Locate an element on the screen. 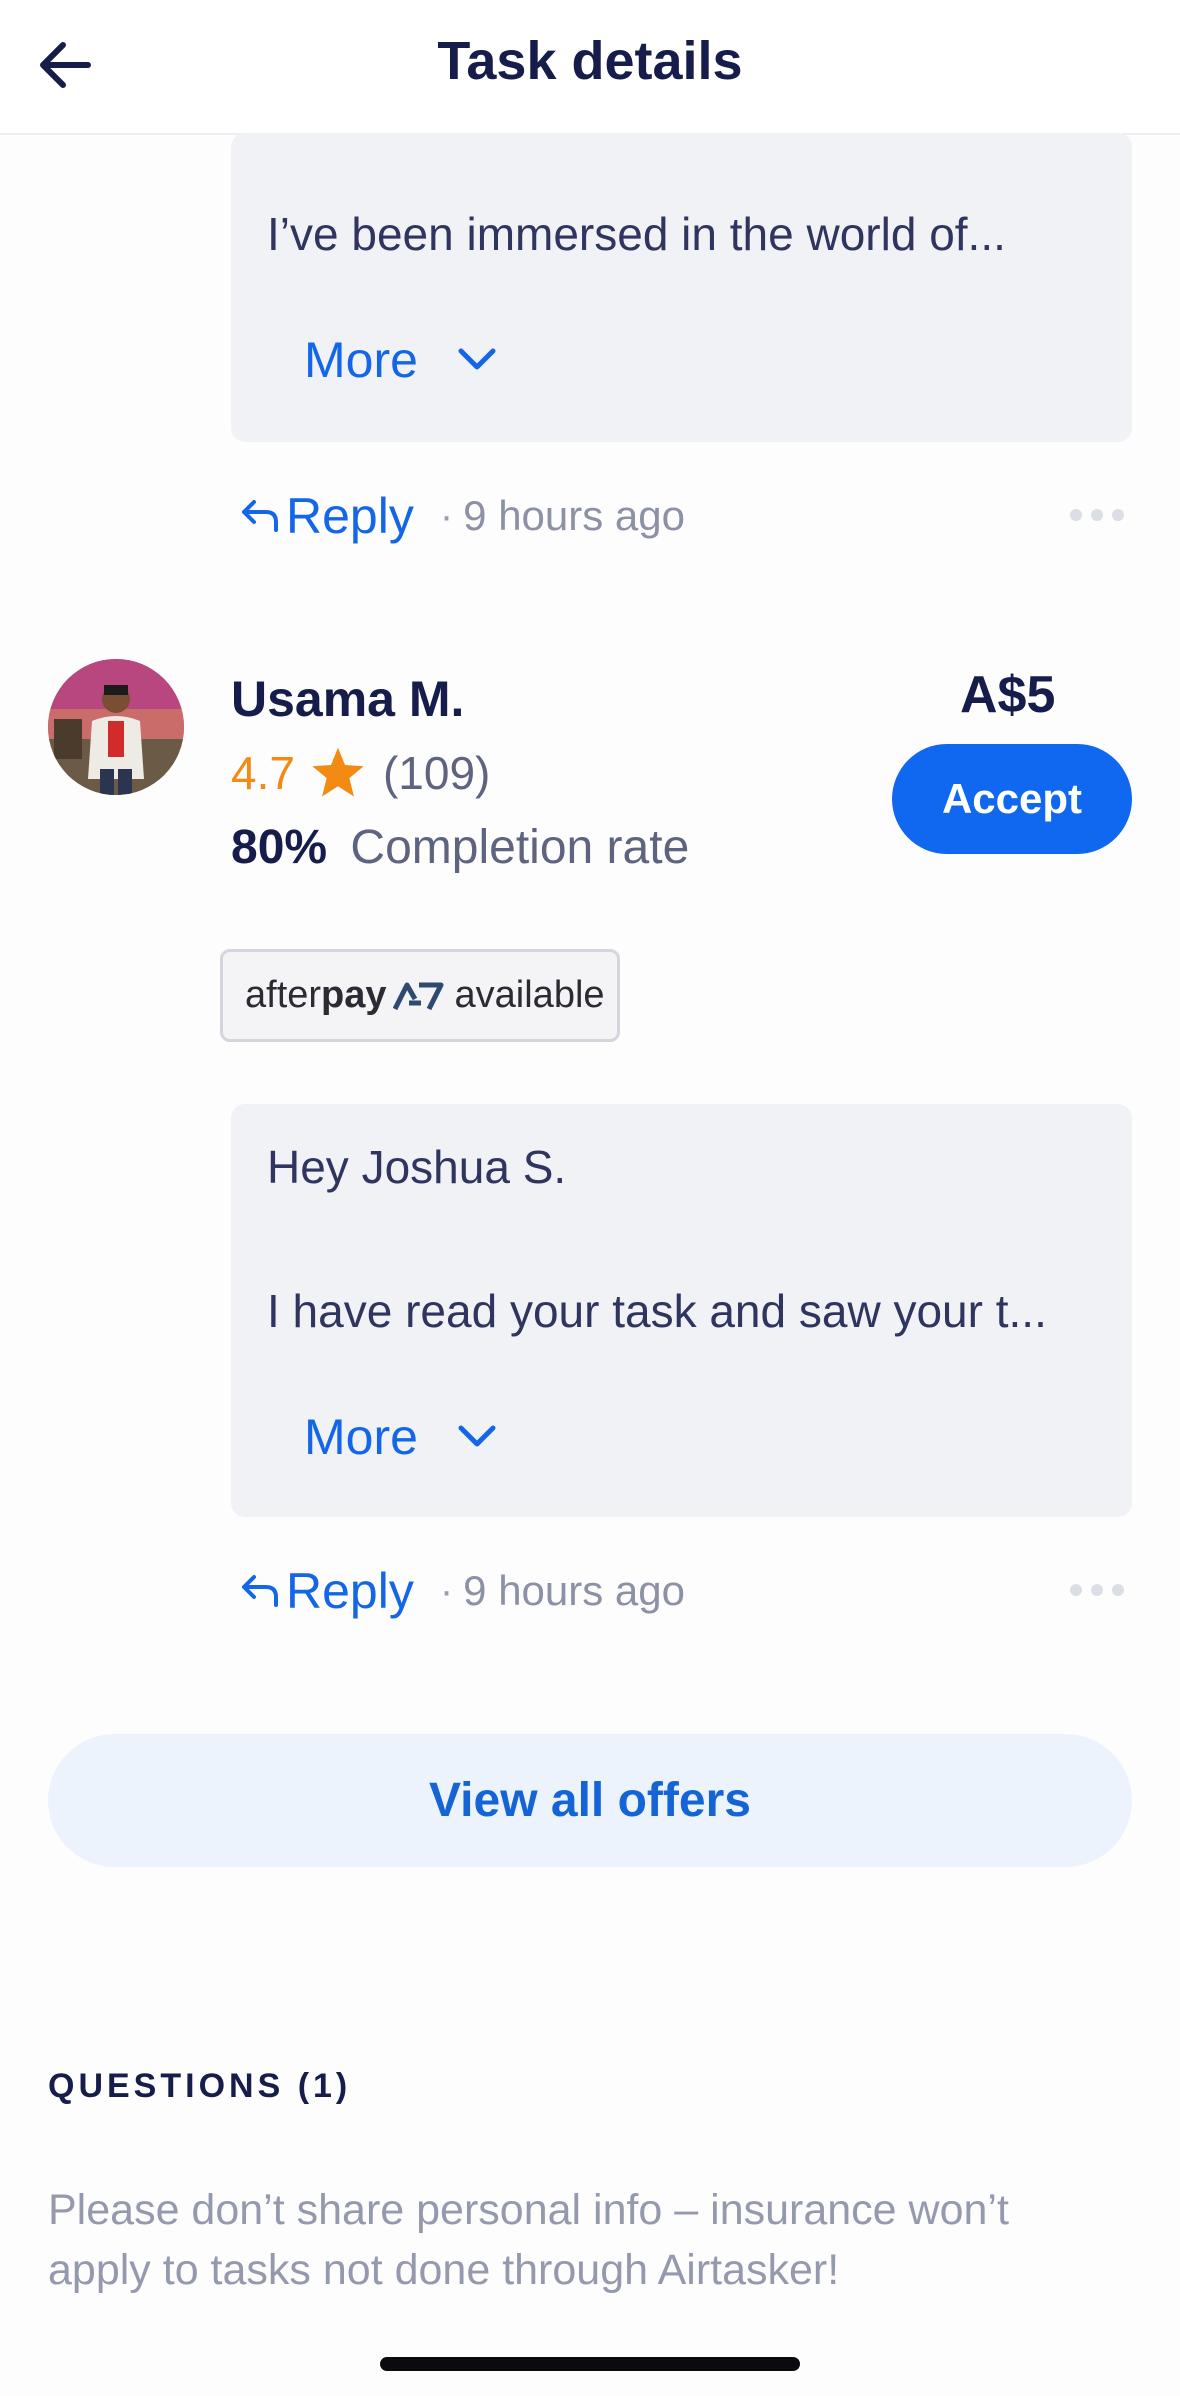 This screenshot has height=2396, width=1180. afterpay-brand-light: after is located at coordinates (283, 995).